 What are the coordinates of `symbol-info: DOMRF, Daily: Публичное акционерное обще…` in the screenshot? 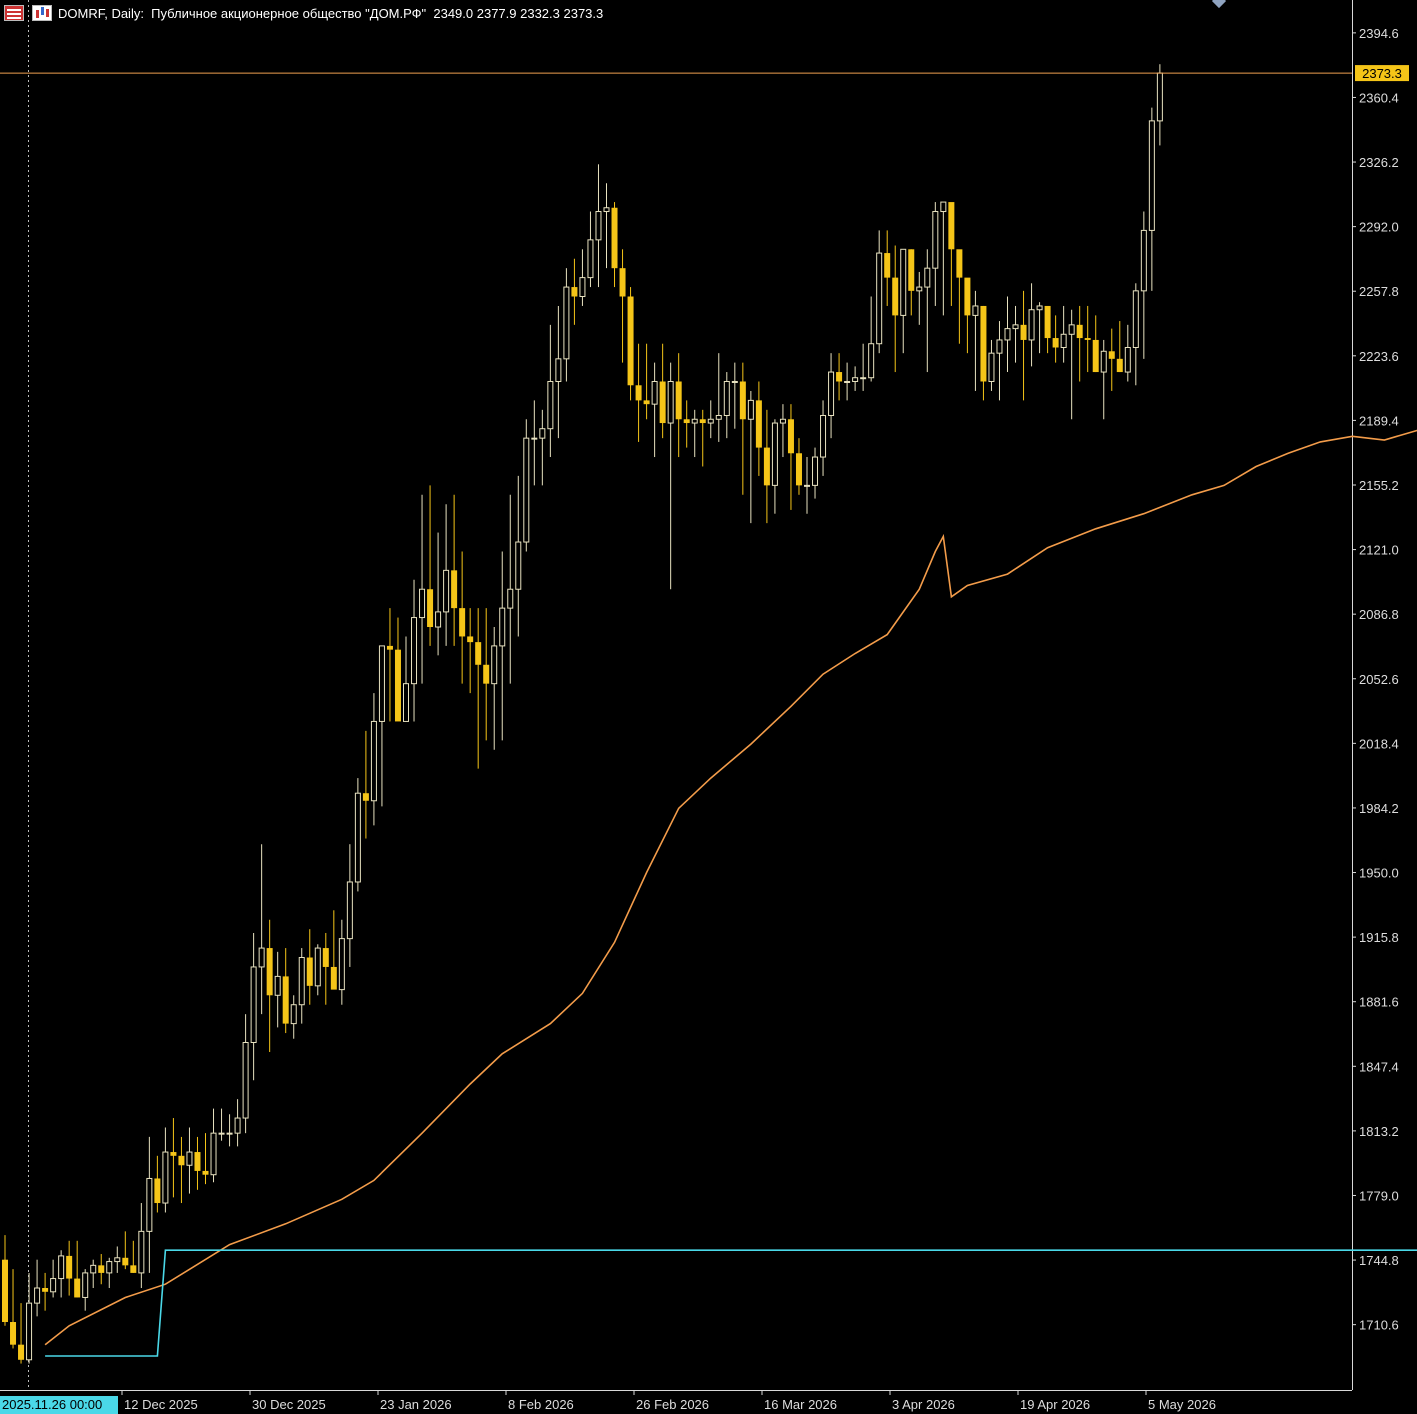 It's located at (331, 13).